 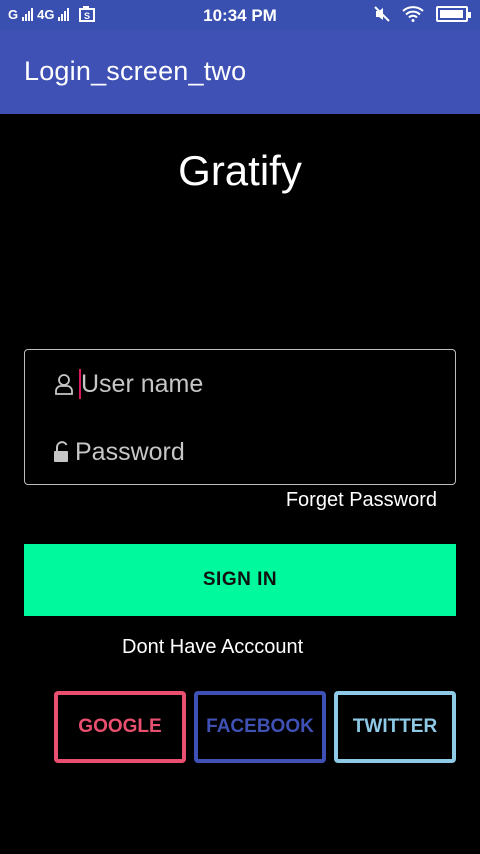 What do you see at coordinates (212, 647) in the screenshot?
I see `no-account-link: Dont Have Acccount` at bounding box center [212, 647].